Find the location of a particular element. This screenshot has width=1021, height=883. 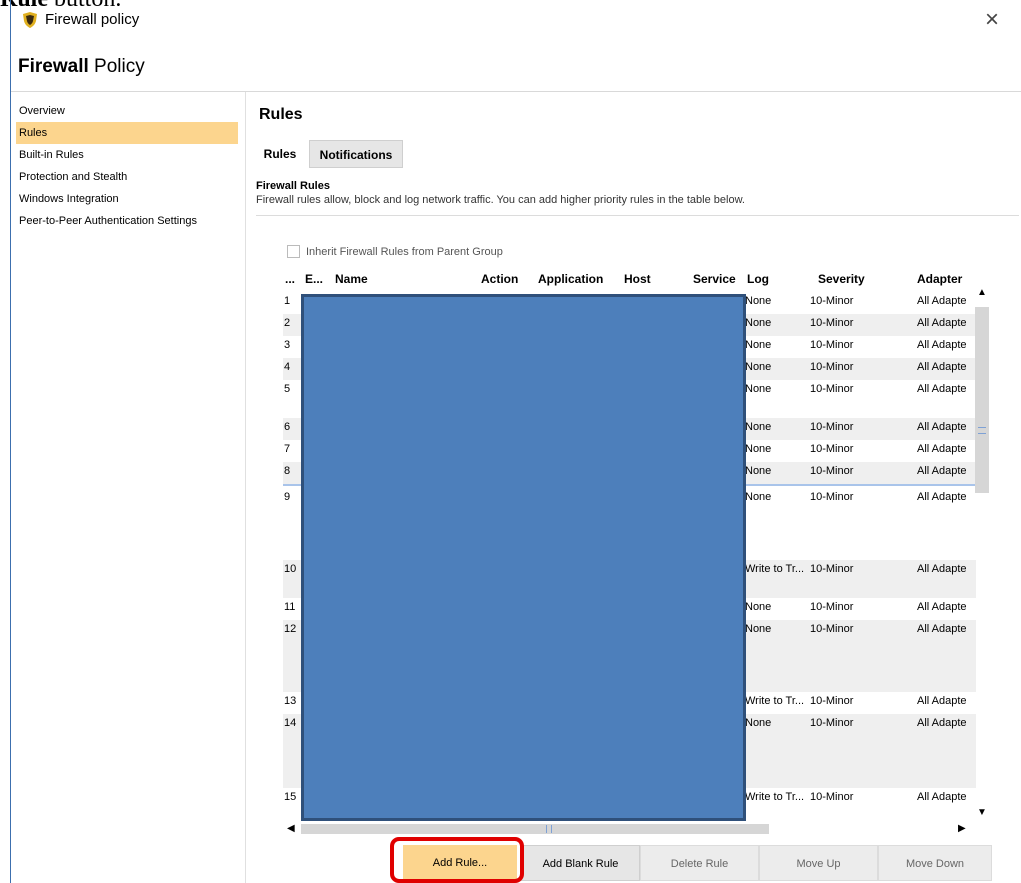

page-title-rest: Policy is located at coordinates (116, 66).